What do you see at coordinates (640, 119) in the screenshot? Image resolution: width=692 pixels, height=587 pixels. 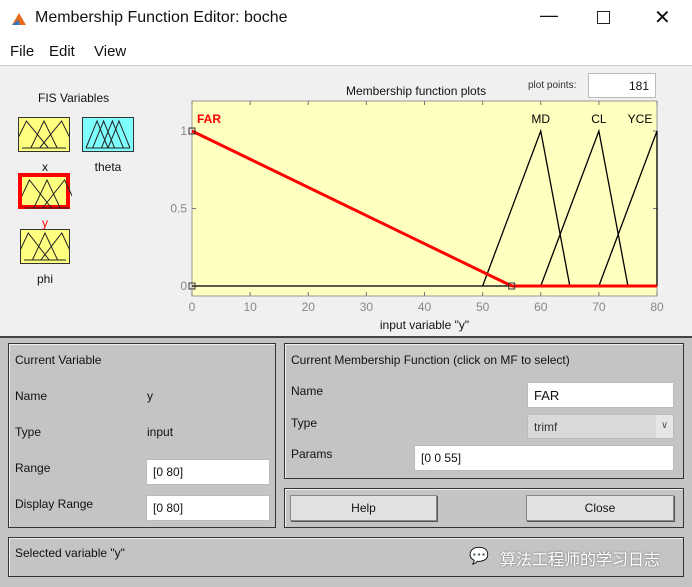 I see `mf-label-yce: YCE` at bounding box center [640, 119].